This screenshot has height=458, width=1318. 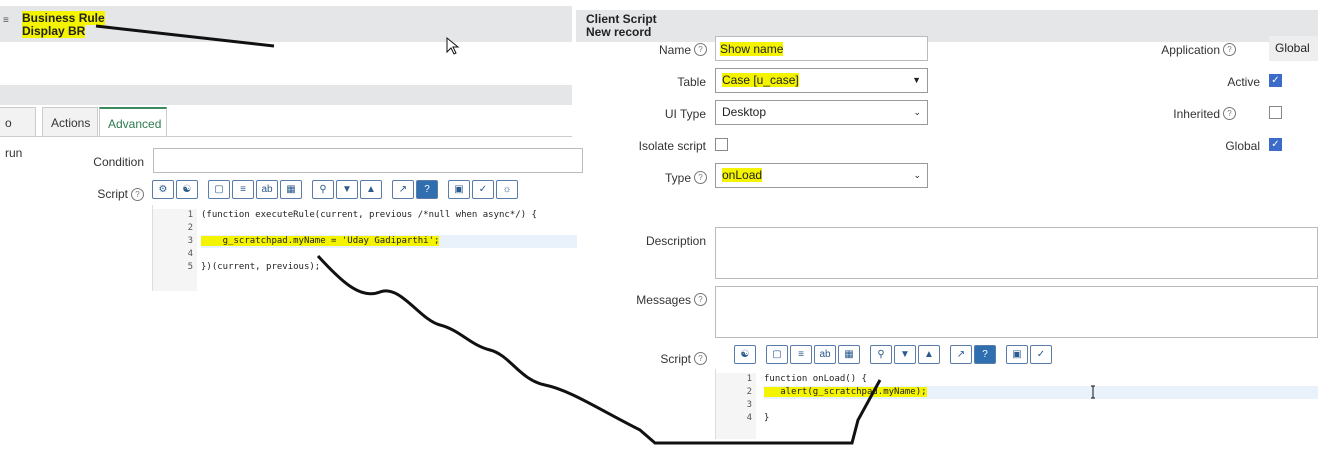 I want to click on annotation-stroke, so click(x=185, y=36).